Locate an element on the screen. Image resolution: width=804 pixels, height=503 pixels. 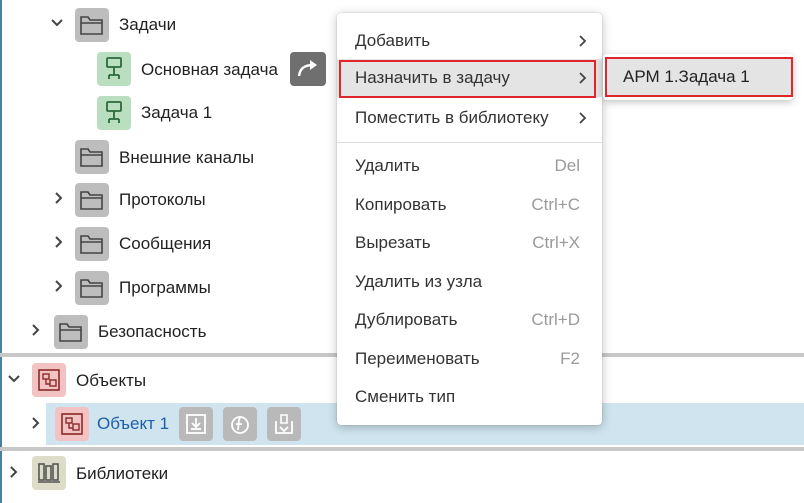
menu-item-add: Добавить is located at coordinates (469, 41).